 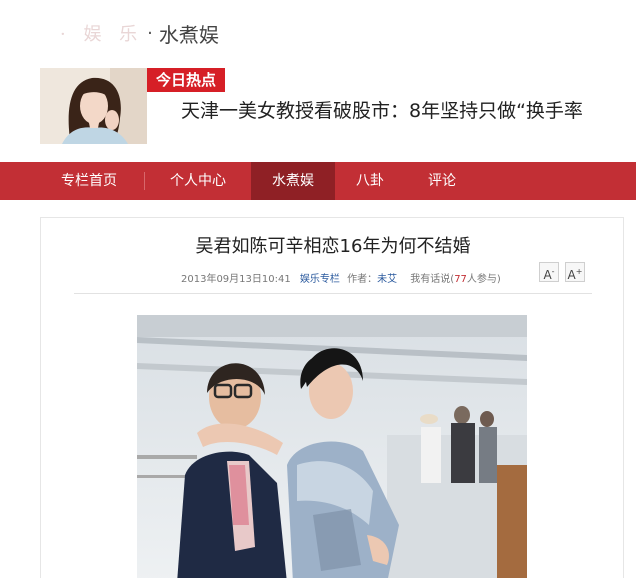 I want to click on font-size-increase-icon: A+, so click(x=575, y=272).